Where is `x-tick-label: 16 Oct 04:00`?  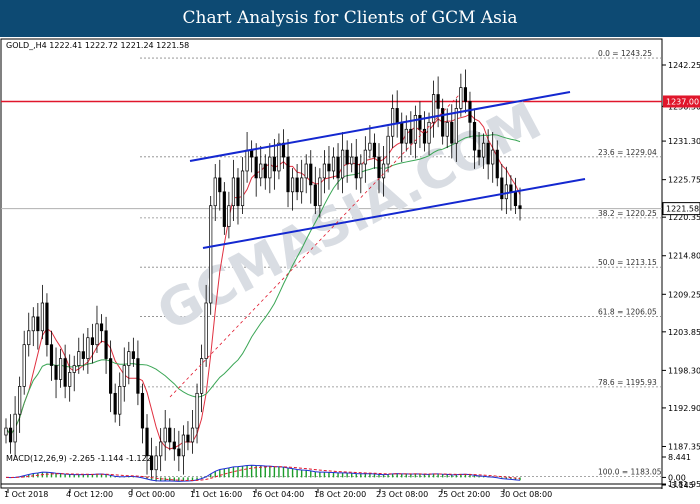 x-tick-label: 16 Oct 04:00 is located at coordinates (278, 494).